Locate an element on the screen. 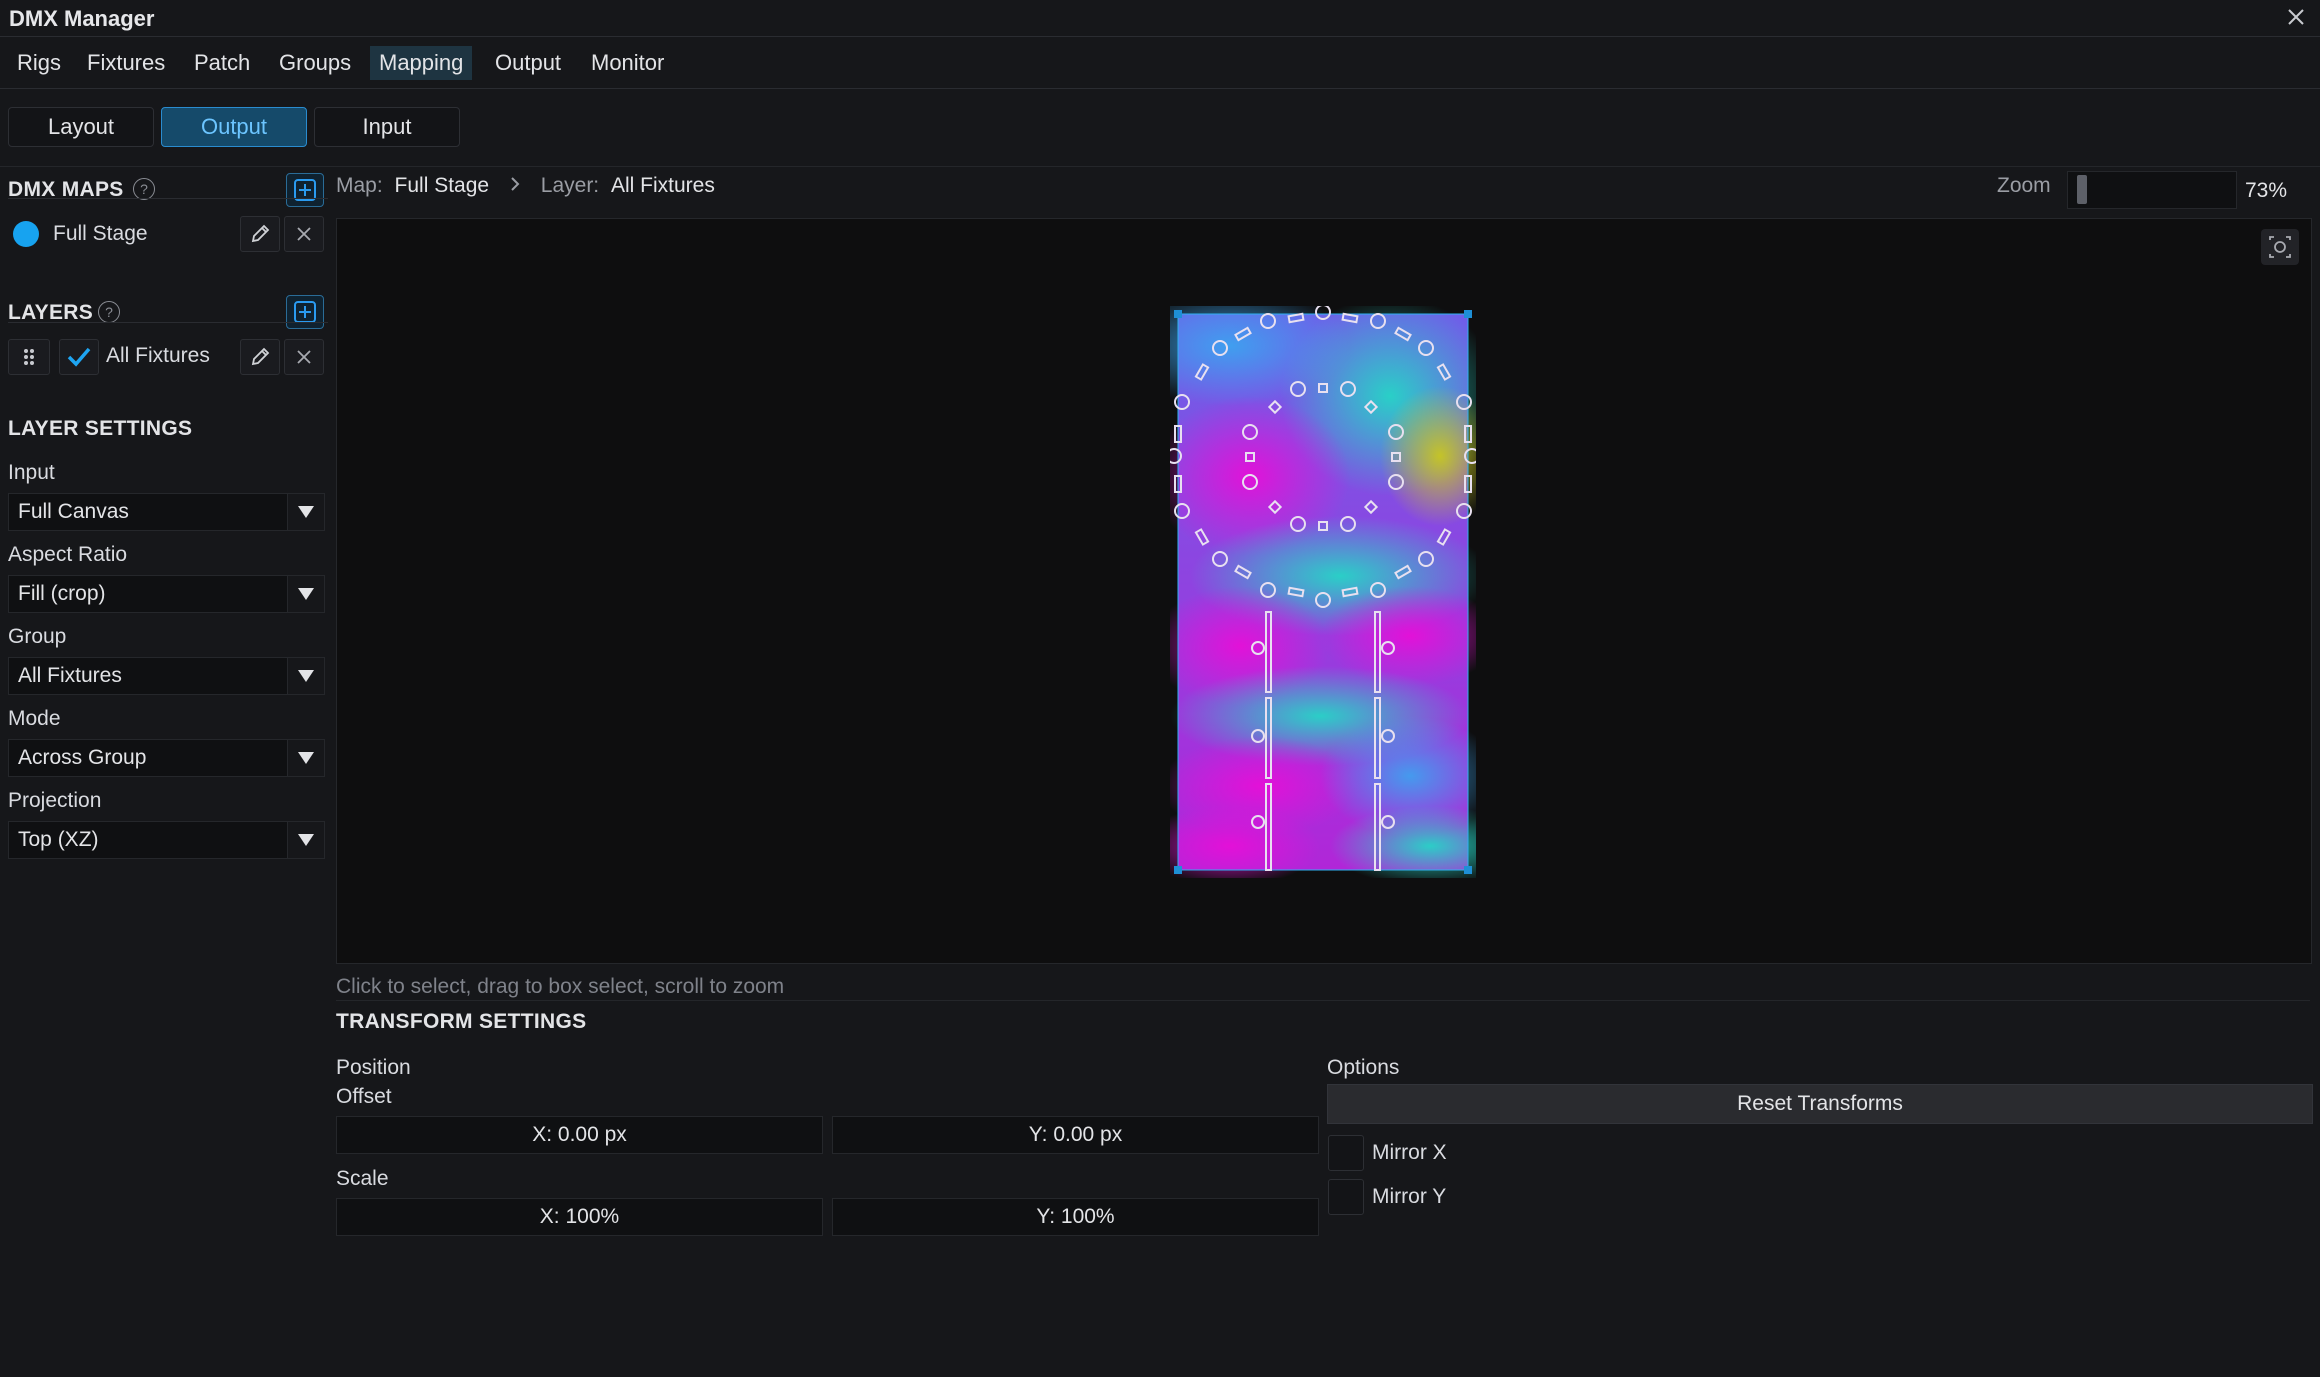  delete-map-button is located at coordinates (304, 234).